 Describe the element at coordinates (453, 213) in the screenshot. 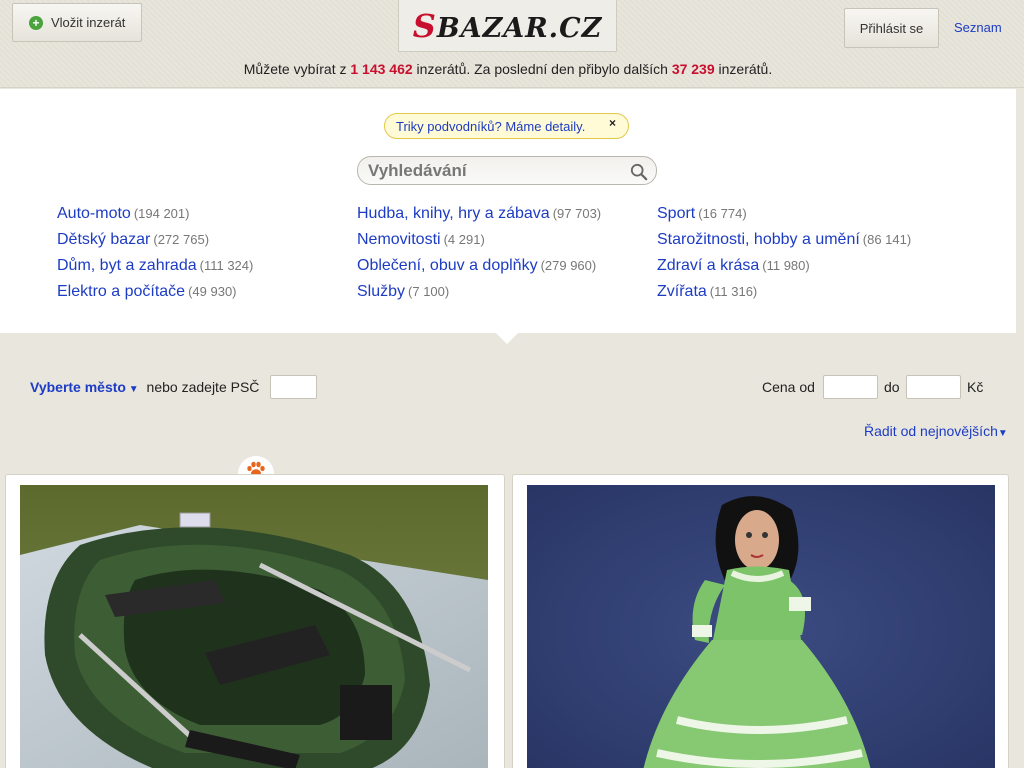

I see `category-link: Hudba, knihy, hry a zábava` at that location.